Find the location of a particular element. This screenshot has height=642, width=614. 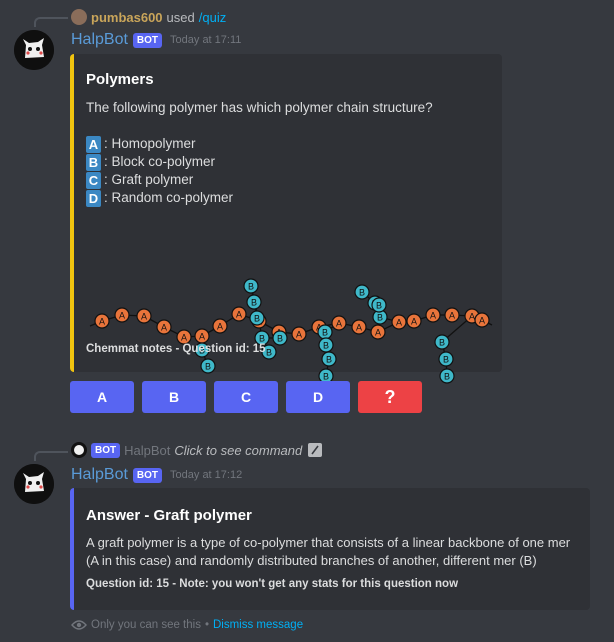

option-text: : Random co-polymer is located at coordinates (169, 197).